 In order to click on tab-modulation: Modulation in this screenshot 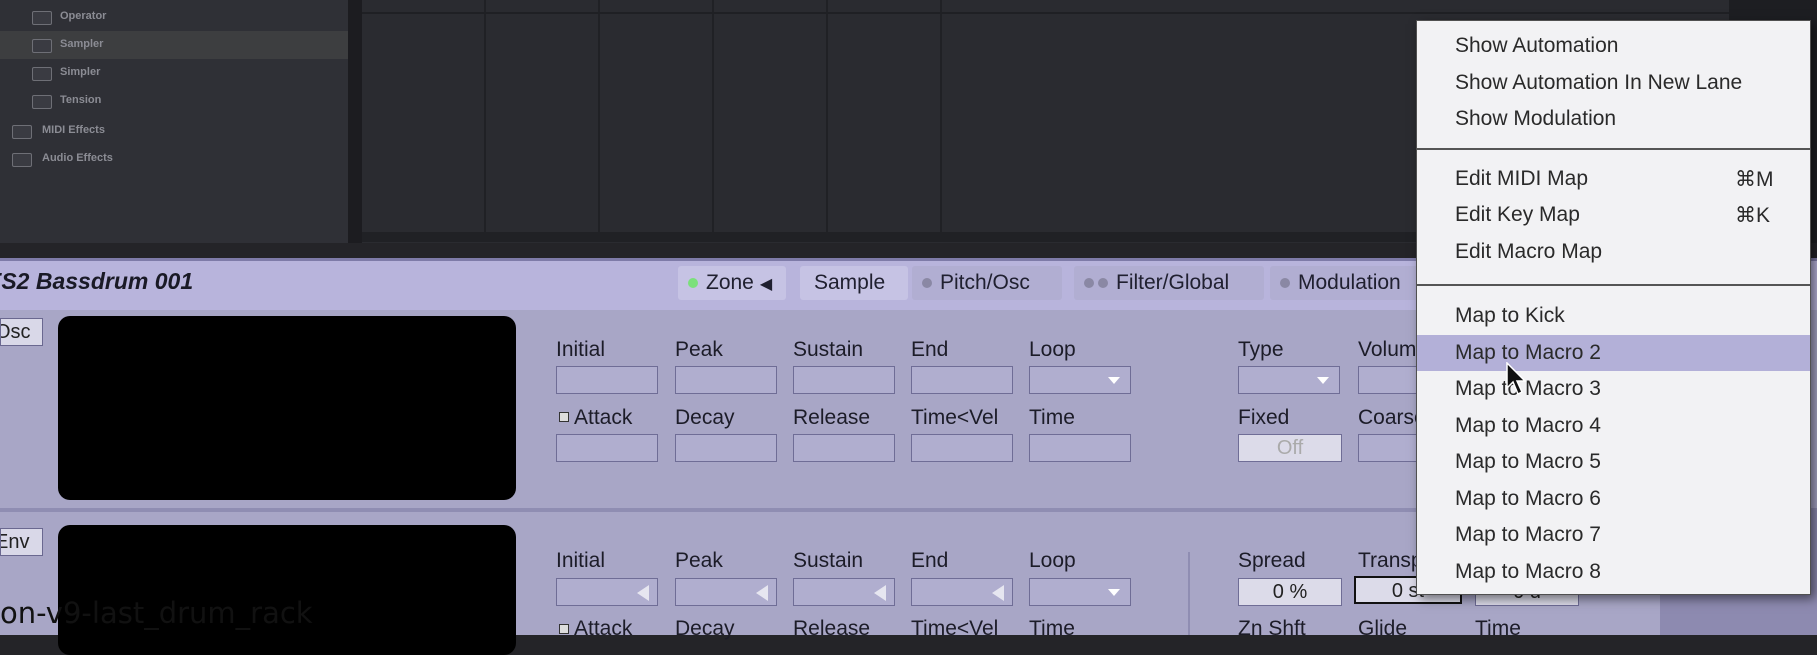, I will do `click(1345, 283)`.